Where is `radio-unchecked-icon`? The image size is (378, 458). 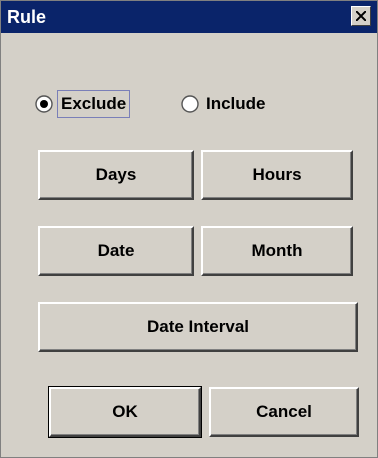
radio-unchecked-icon is located at coordinates (190, 104).